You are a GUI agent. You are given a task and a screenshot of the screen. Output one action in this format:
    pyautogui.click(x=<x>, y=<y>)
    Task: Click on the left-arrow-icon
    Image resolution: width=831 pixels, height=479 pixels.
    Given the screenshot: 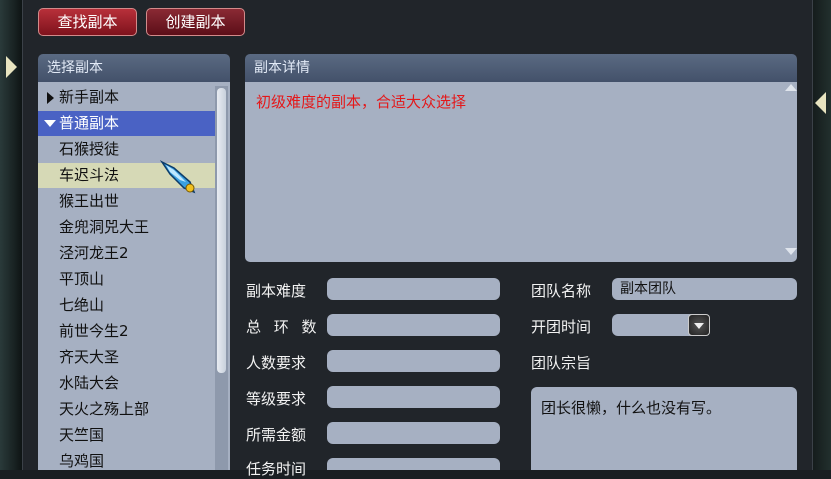 What is the action you would take?
    pyautogui.click(x=11, y=67)
    